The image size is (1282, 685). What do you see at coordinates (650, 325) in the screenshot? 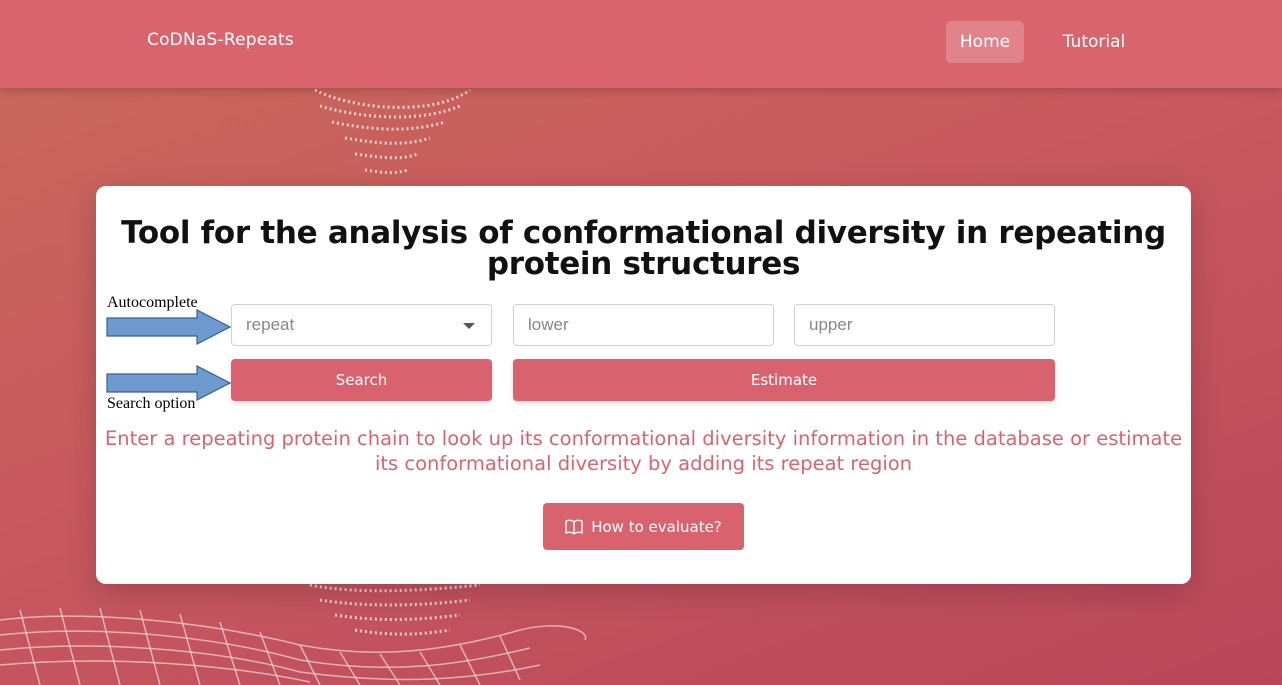
I see `lower-input` at bounding box center [650, 325].